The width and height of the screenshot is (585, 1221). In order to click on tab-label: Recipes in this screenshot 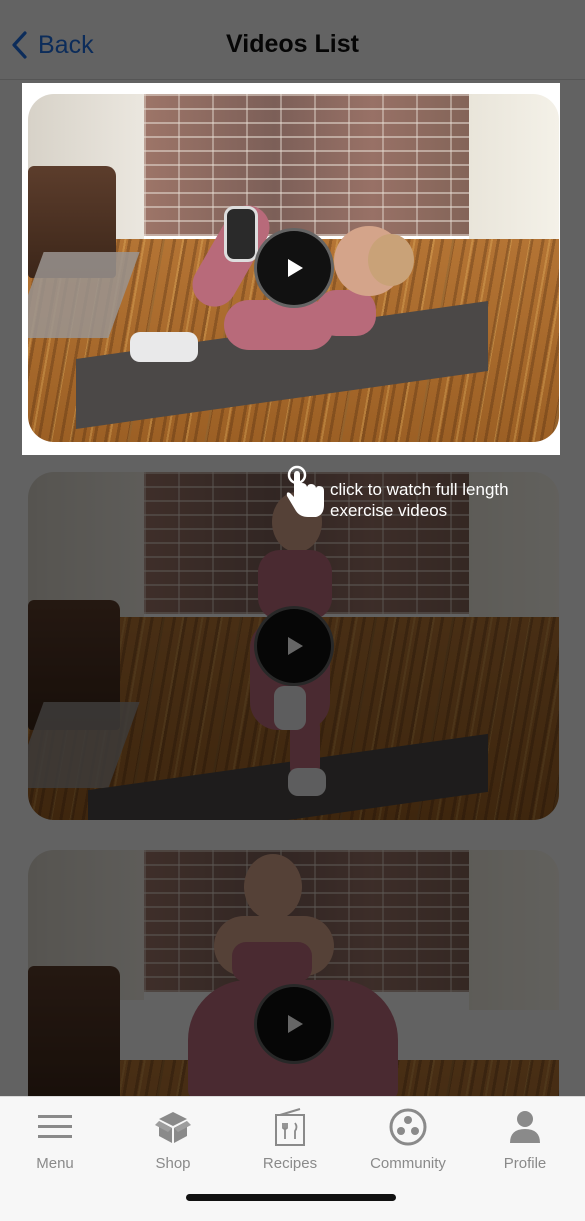, I will do `click(290, 1163)`.